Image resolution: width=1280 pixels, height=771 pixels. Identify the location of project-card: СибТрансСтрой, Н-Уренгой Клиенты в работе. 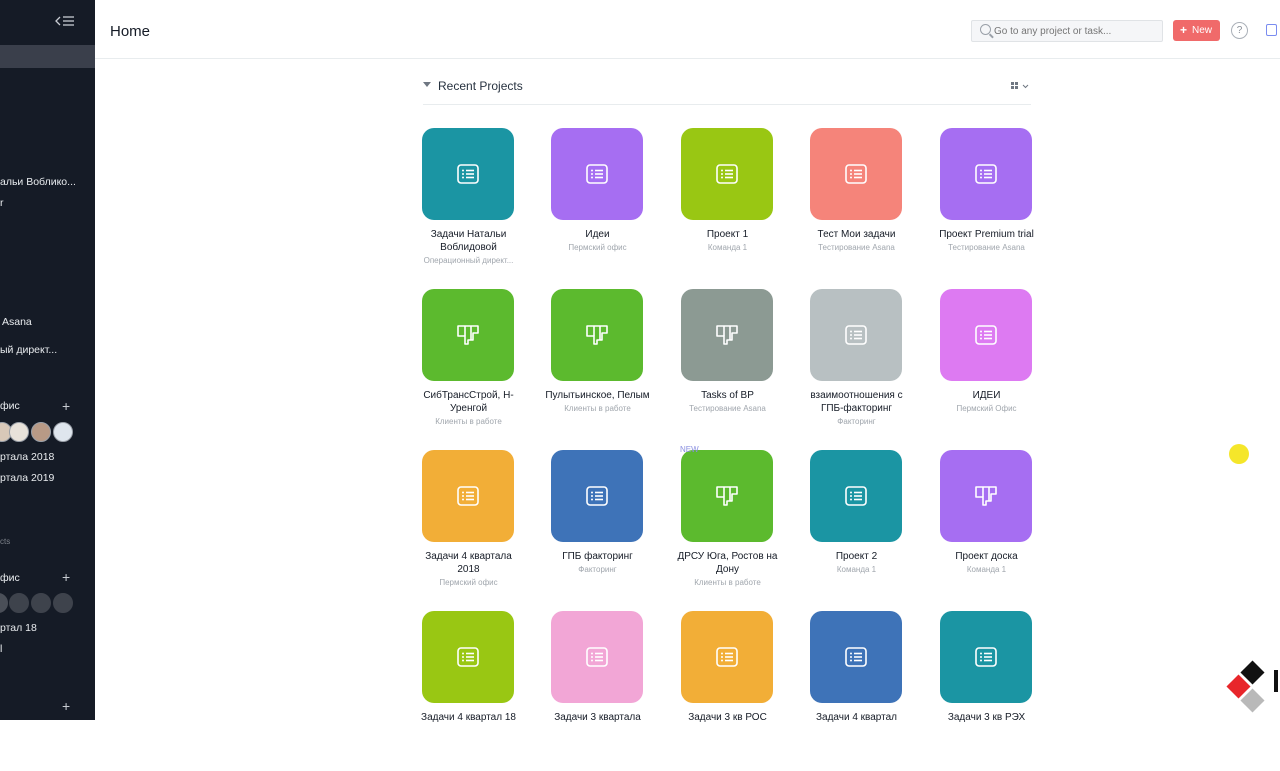
(468, 369).